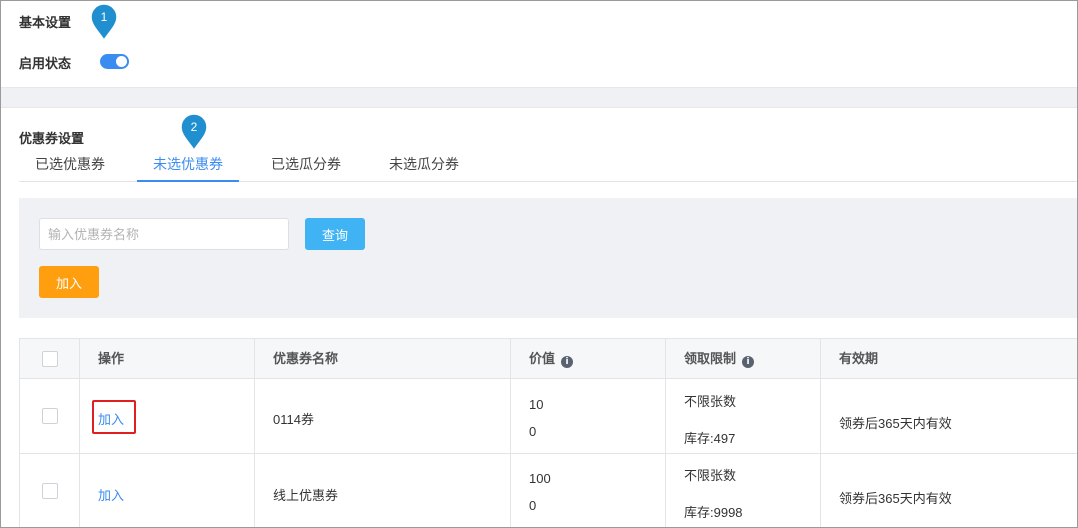  I want to click on coupon-settings-title: 优惠券设置, so click(52, 138).